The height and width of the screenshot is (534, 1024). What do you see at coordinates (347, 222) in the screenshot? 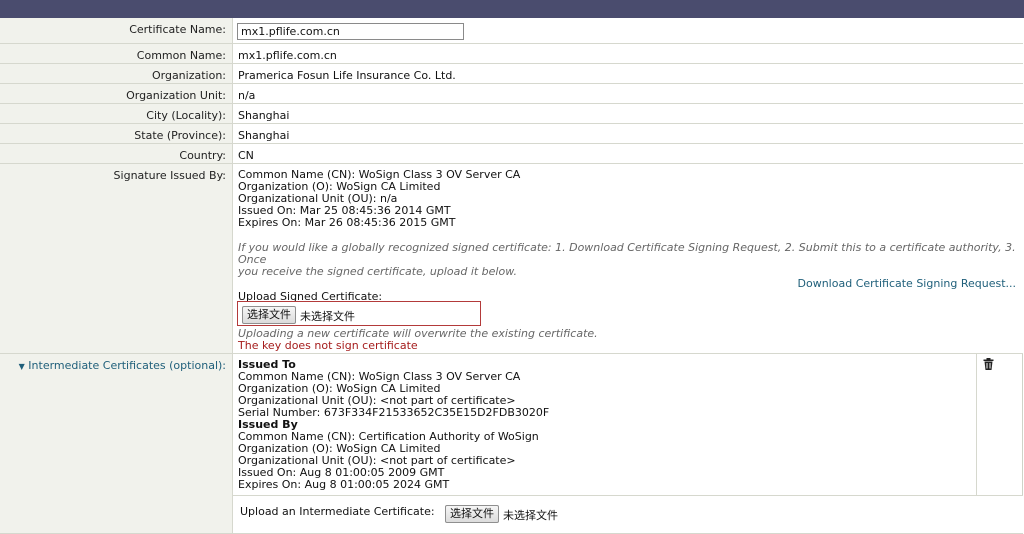
I see `signature-expires-on: Expires On: Mar 26 08:45:36 2015 GMT` at bounding box center [347, 222].